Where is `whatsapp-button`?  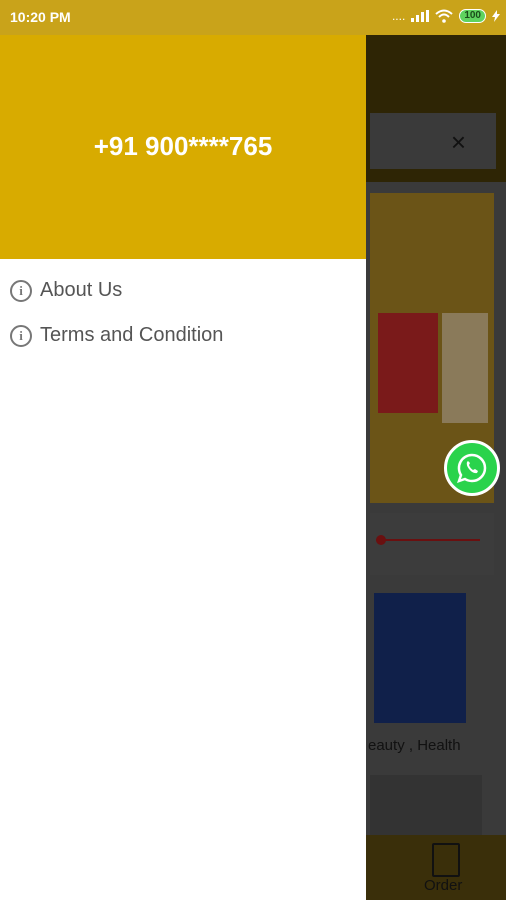
whatsapp-button is located at coordinates (472, 468).